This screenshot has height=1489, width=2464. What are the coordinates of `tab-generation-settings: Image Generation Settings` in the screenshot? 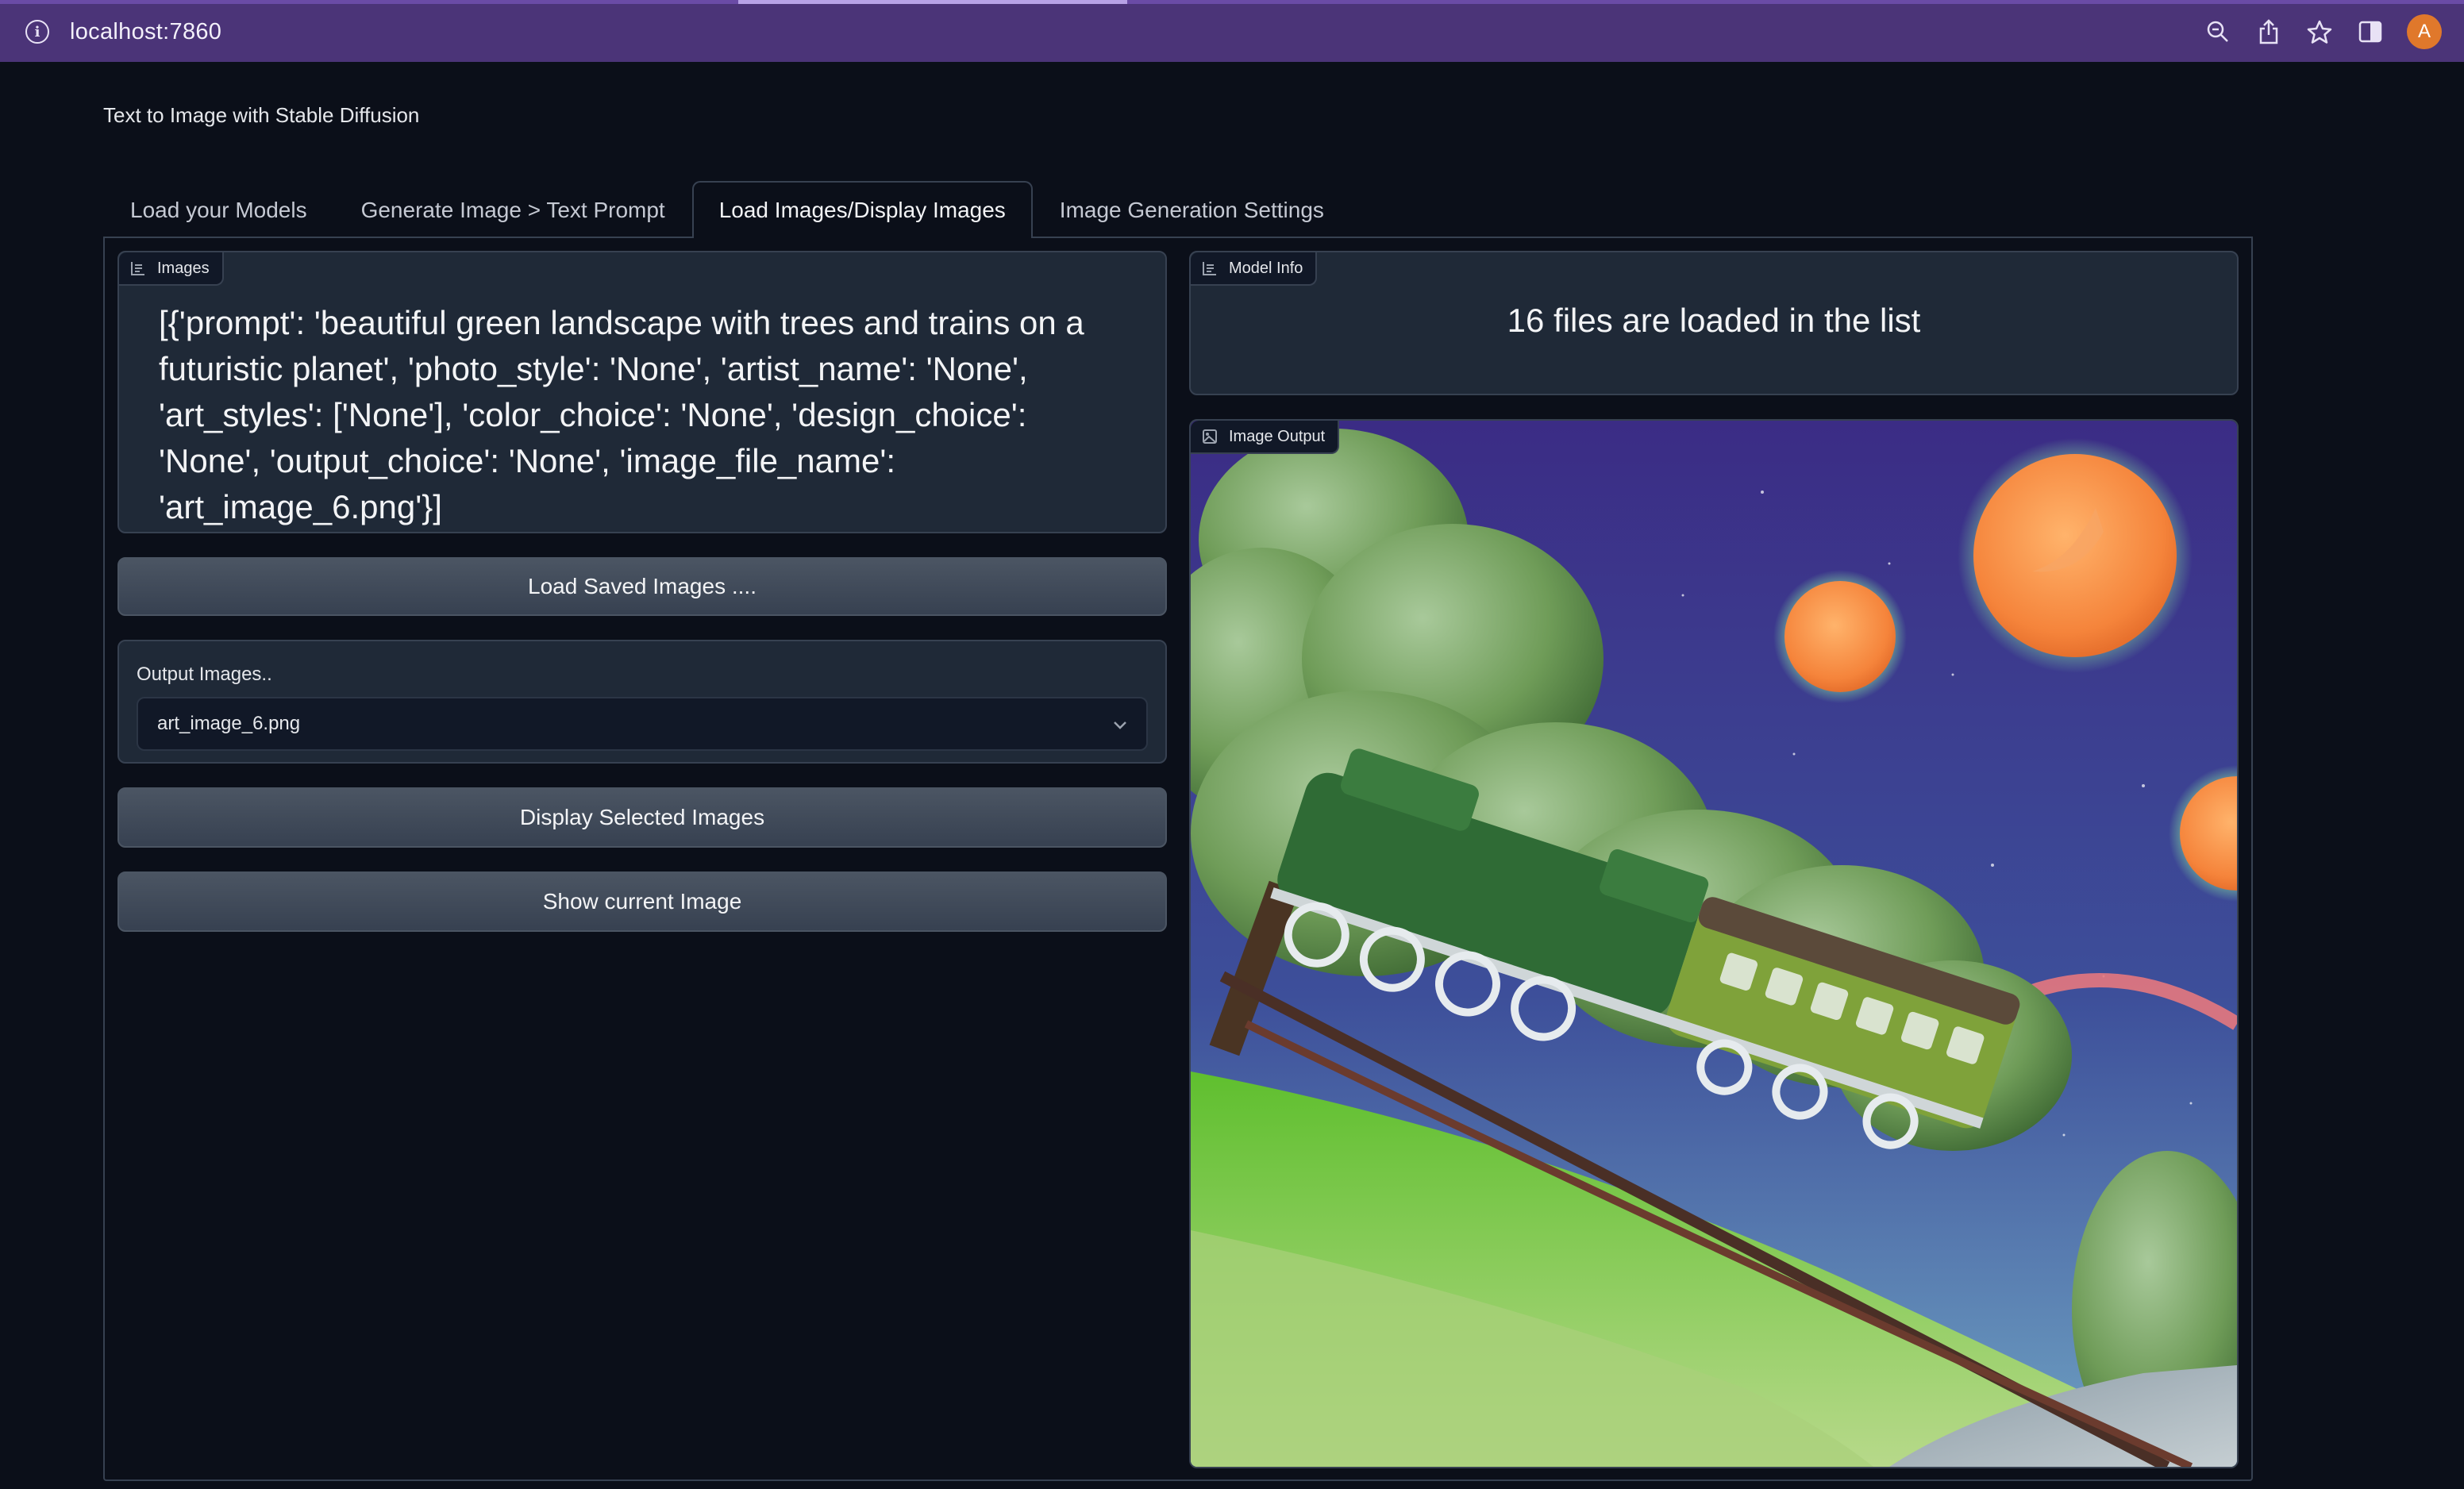 It's located at (1192, 209).